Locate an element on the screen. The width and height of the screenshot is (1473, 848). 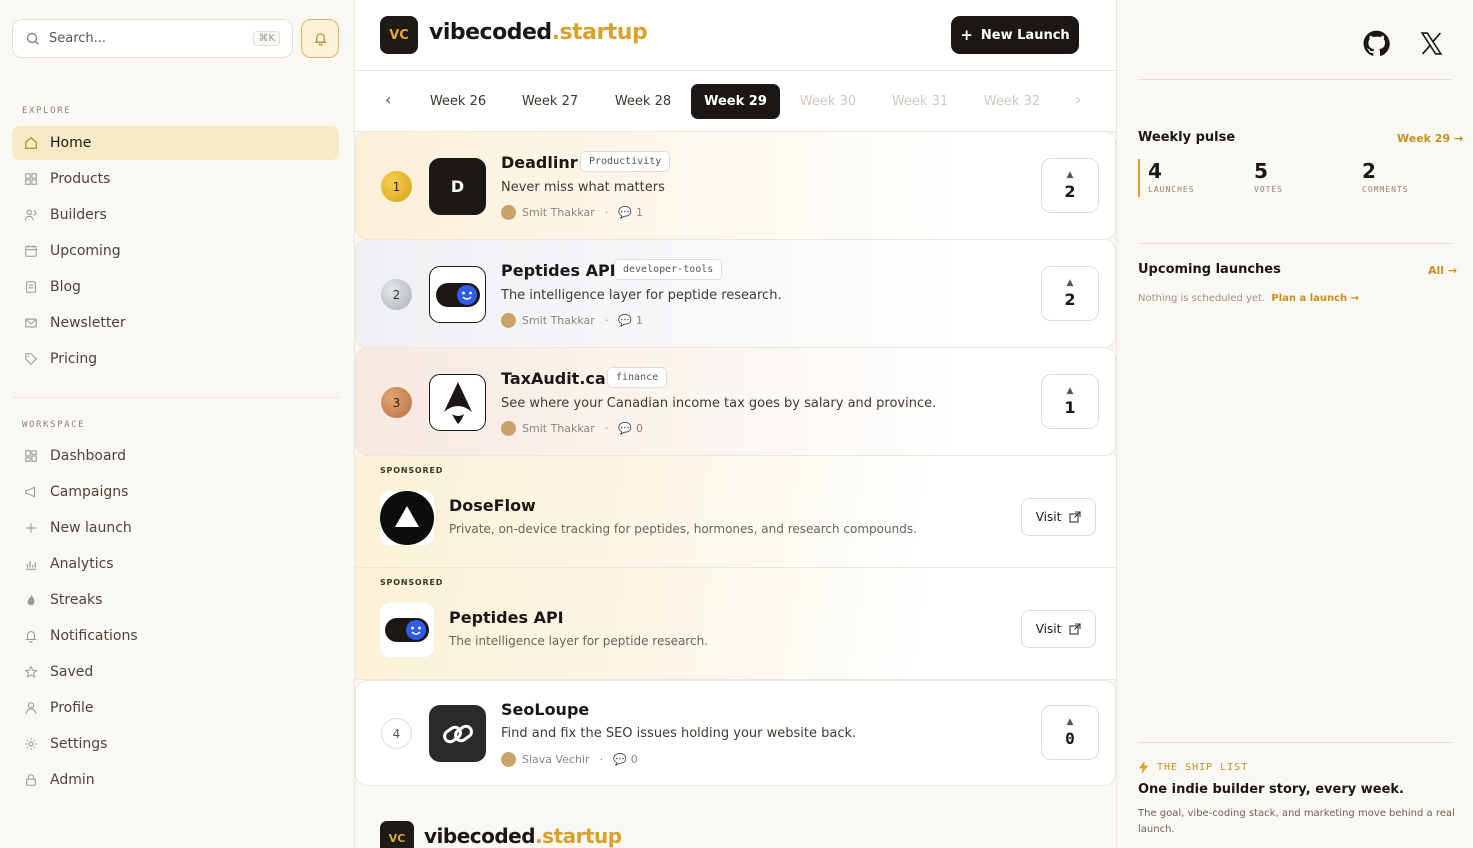
product-description: Never miss what matters is located at coordinates (583, 187).